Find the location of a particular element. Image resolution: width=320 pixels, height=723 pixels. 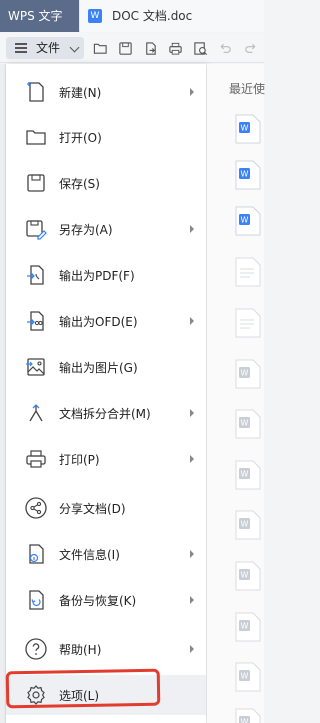

menu-item-label: 文档拆分合并(M) is located at coordinates (105, 414).